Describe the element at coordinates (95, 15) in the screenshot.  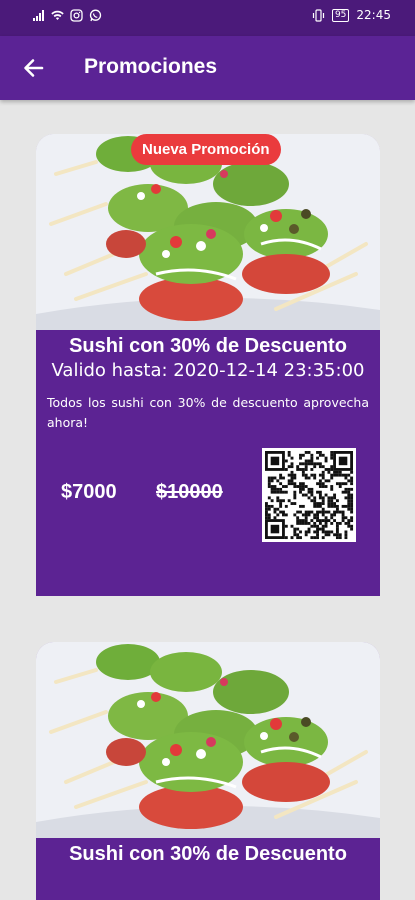
I see `whatsapp-icon` at that location.